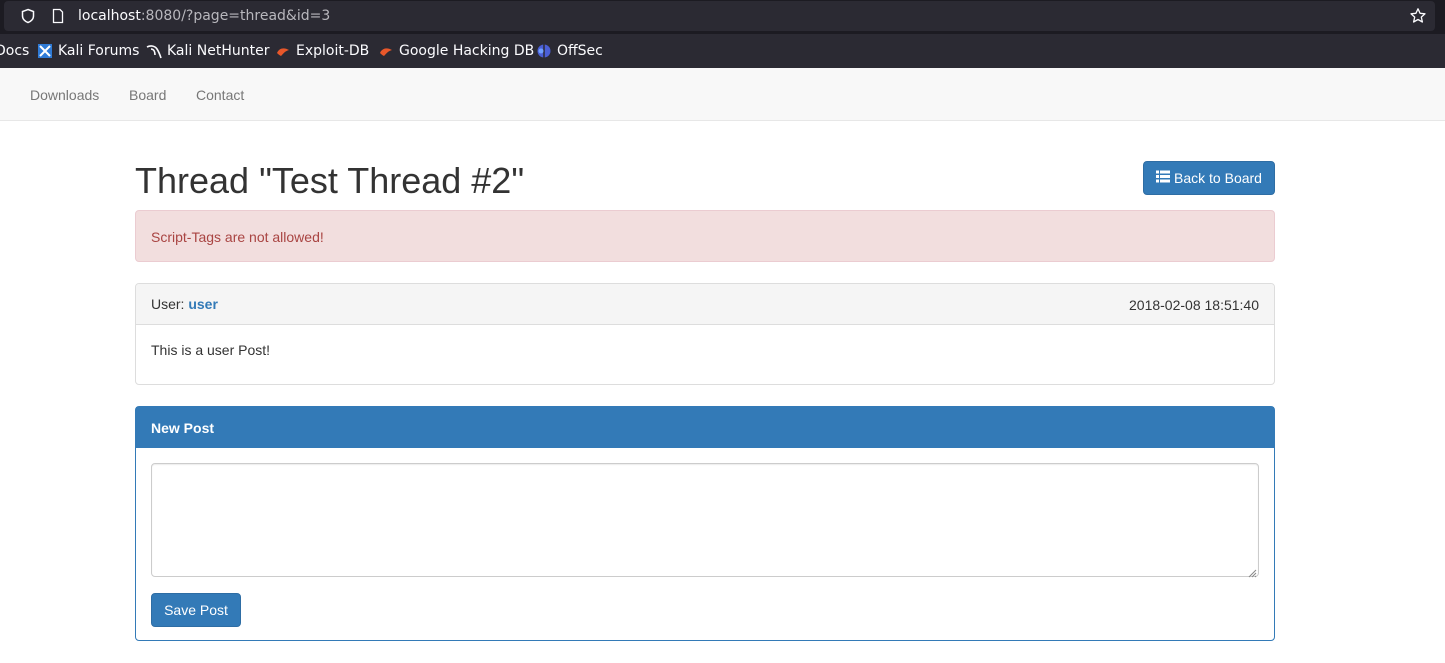 The image size is (1445, 663). What do you see at coordinates (58, 18) in the screenshot?
I see `page-icon` at bounding box center [58, 18].